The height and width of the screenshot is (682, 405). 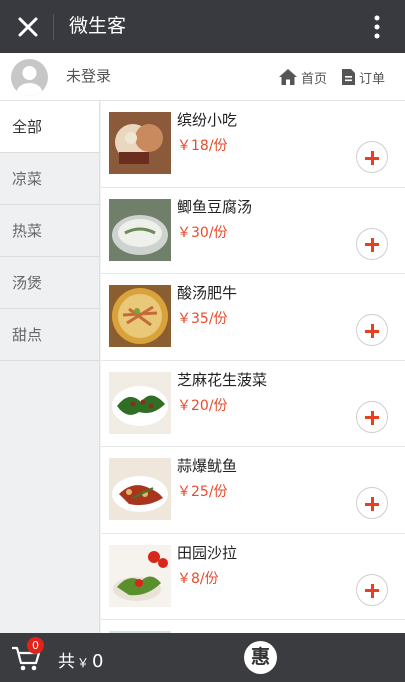 I want to click on order-label: 订单, so click(x=372, y=79).